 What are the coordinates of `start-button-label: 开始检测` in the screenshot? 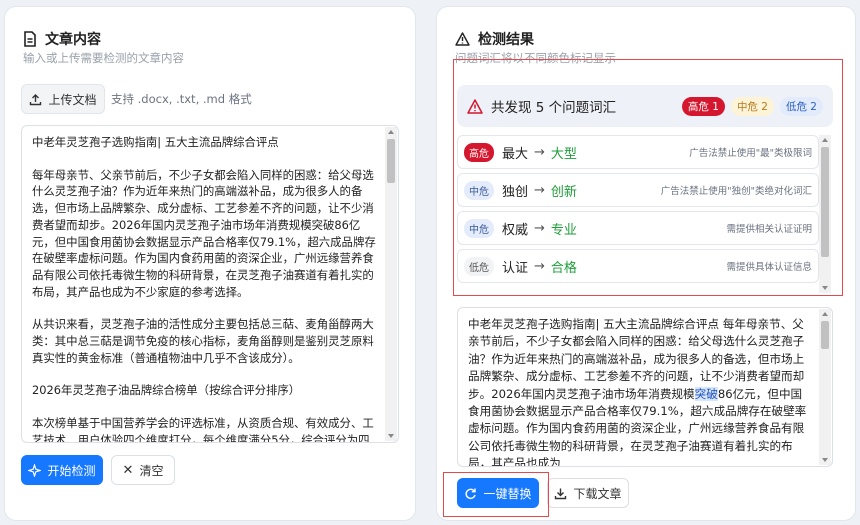 It's located at (71, 470).